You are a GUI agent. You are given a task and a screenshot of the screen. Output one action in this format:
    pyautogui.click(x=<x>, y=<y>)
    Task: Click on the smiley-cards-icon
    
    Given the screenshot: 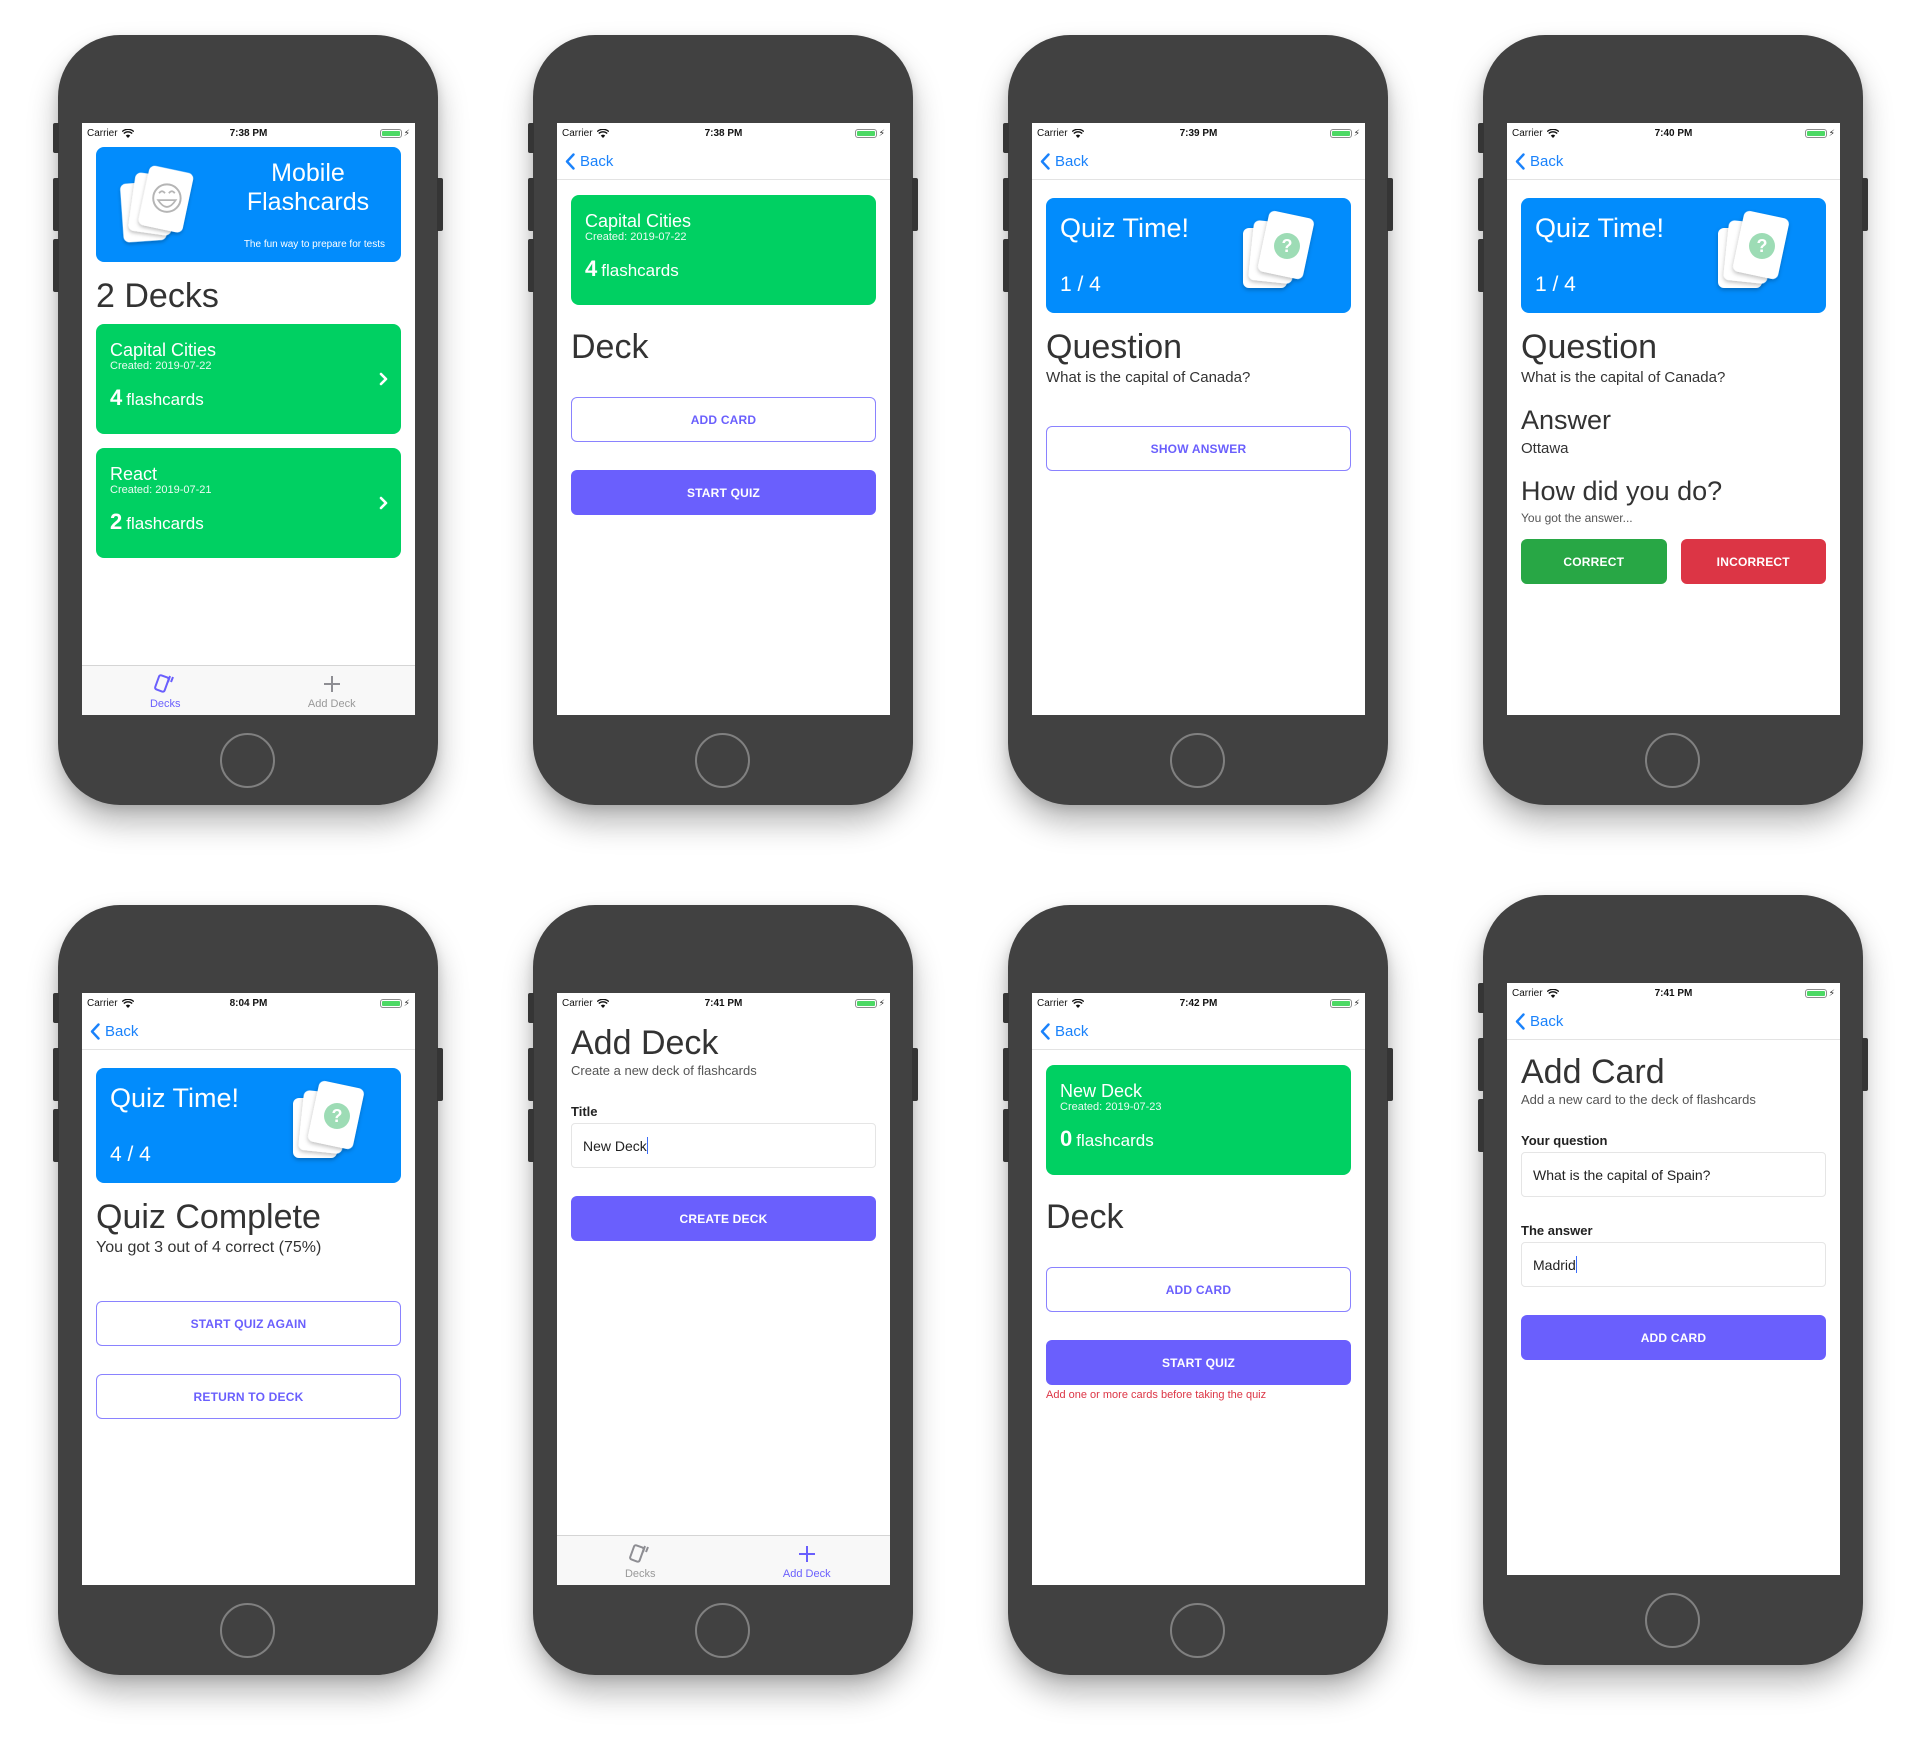 What is the action you would take?
    pyautogui.click(x=157, y=204)
    